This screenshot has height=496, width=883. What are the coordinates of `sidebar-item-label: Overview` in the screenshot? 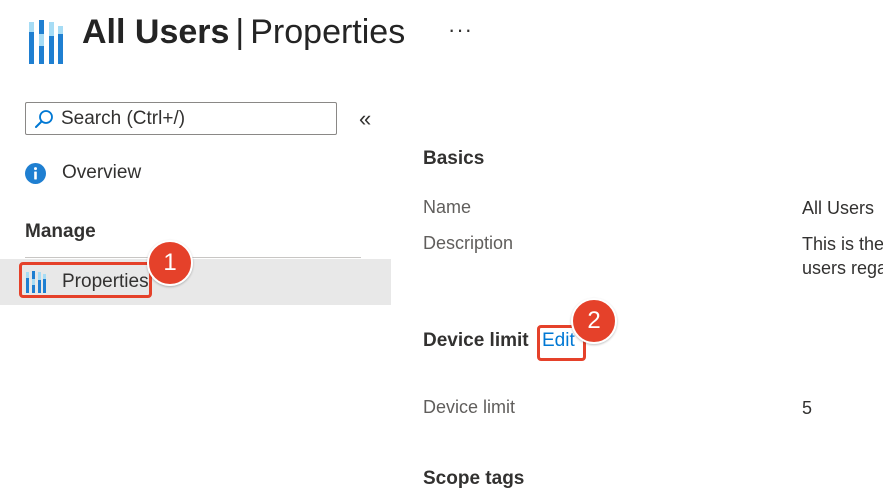 It's located at (102, 172).